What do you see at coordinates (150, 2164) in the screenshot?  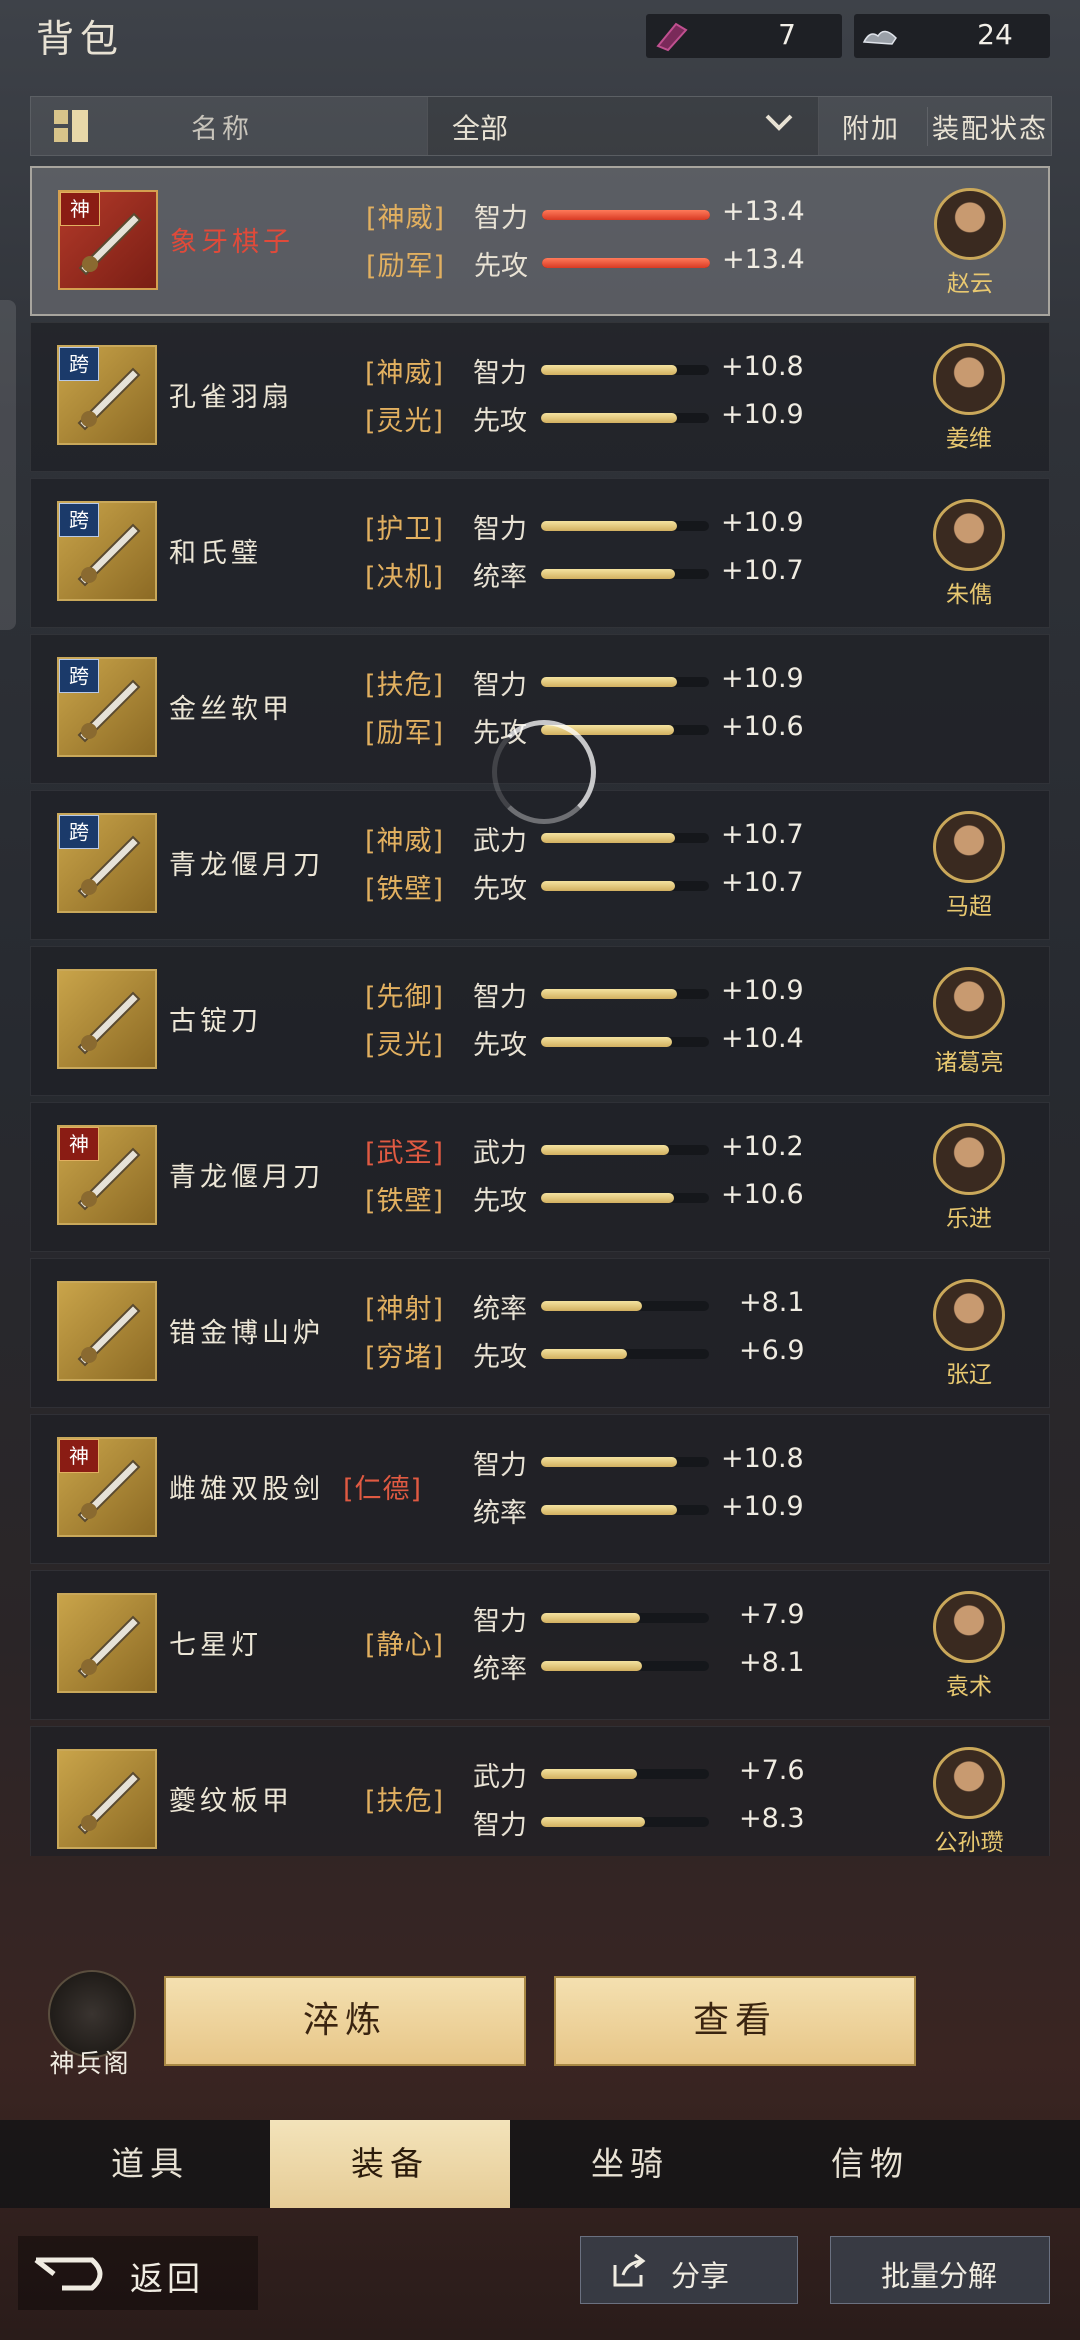 I see `tab-items: 道具` at bounding box center [150, 2164].